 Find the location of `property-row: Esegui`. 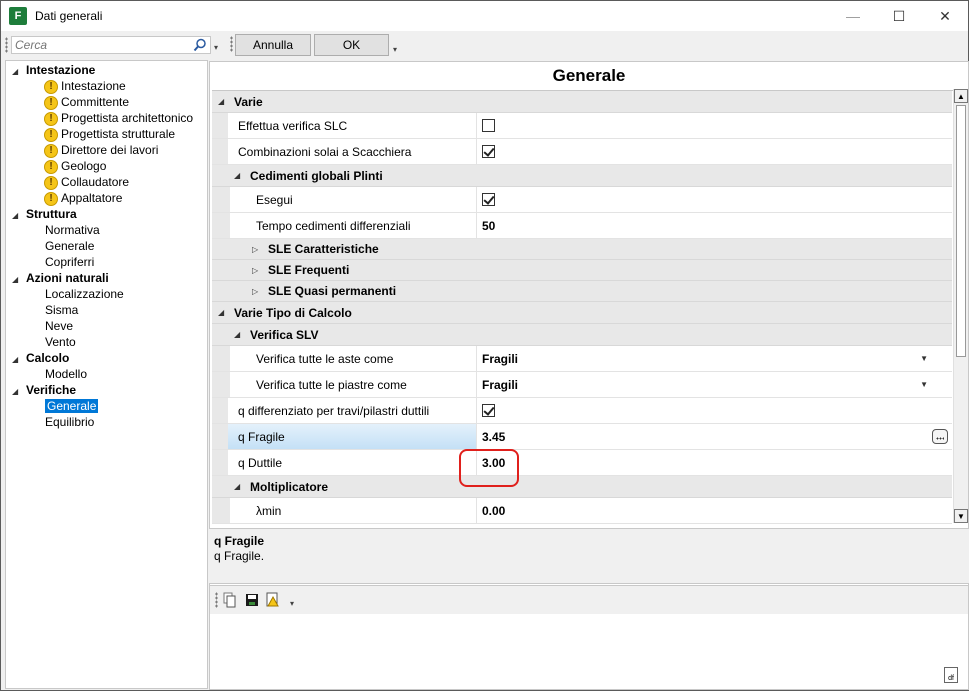

property-row: Esegui is located at coordinates (582, 200).